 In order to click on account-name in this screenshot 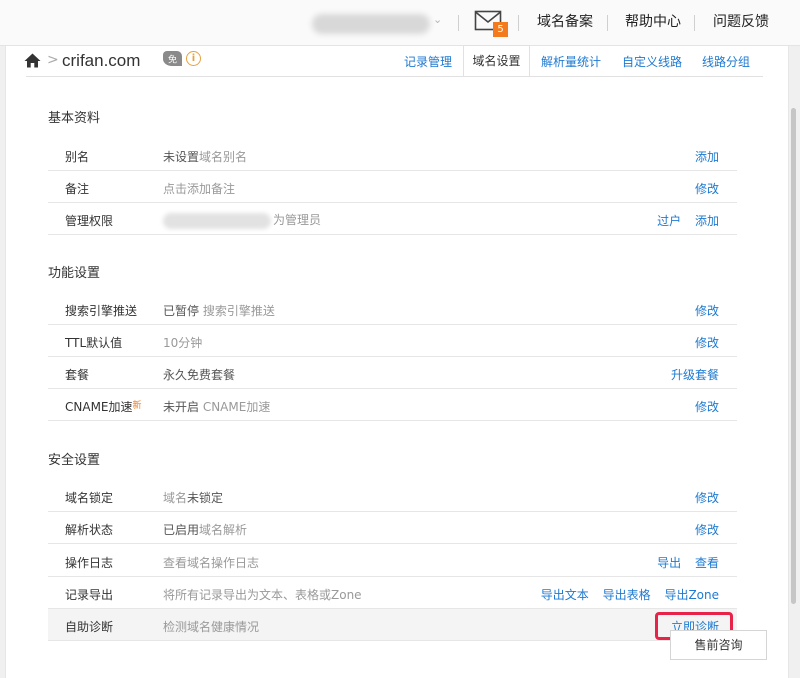, I will do `click(371, 24)`.